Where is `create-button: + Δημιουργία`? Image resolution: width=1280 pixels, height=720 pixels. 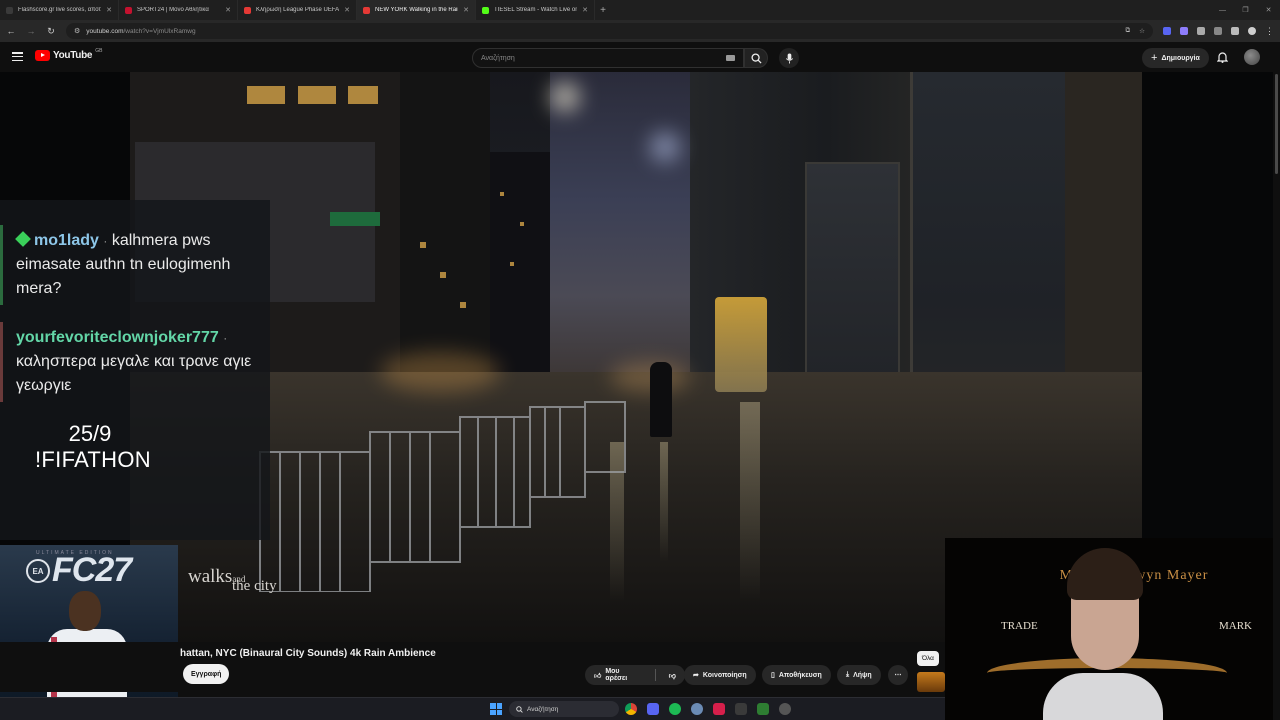
create-button: + Δημιουργία is located at coordinates (1175, 58).